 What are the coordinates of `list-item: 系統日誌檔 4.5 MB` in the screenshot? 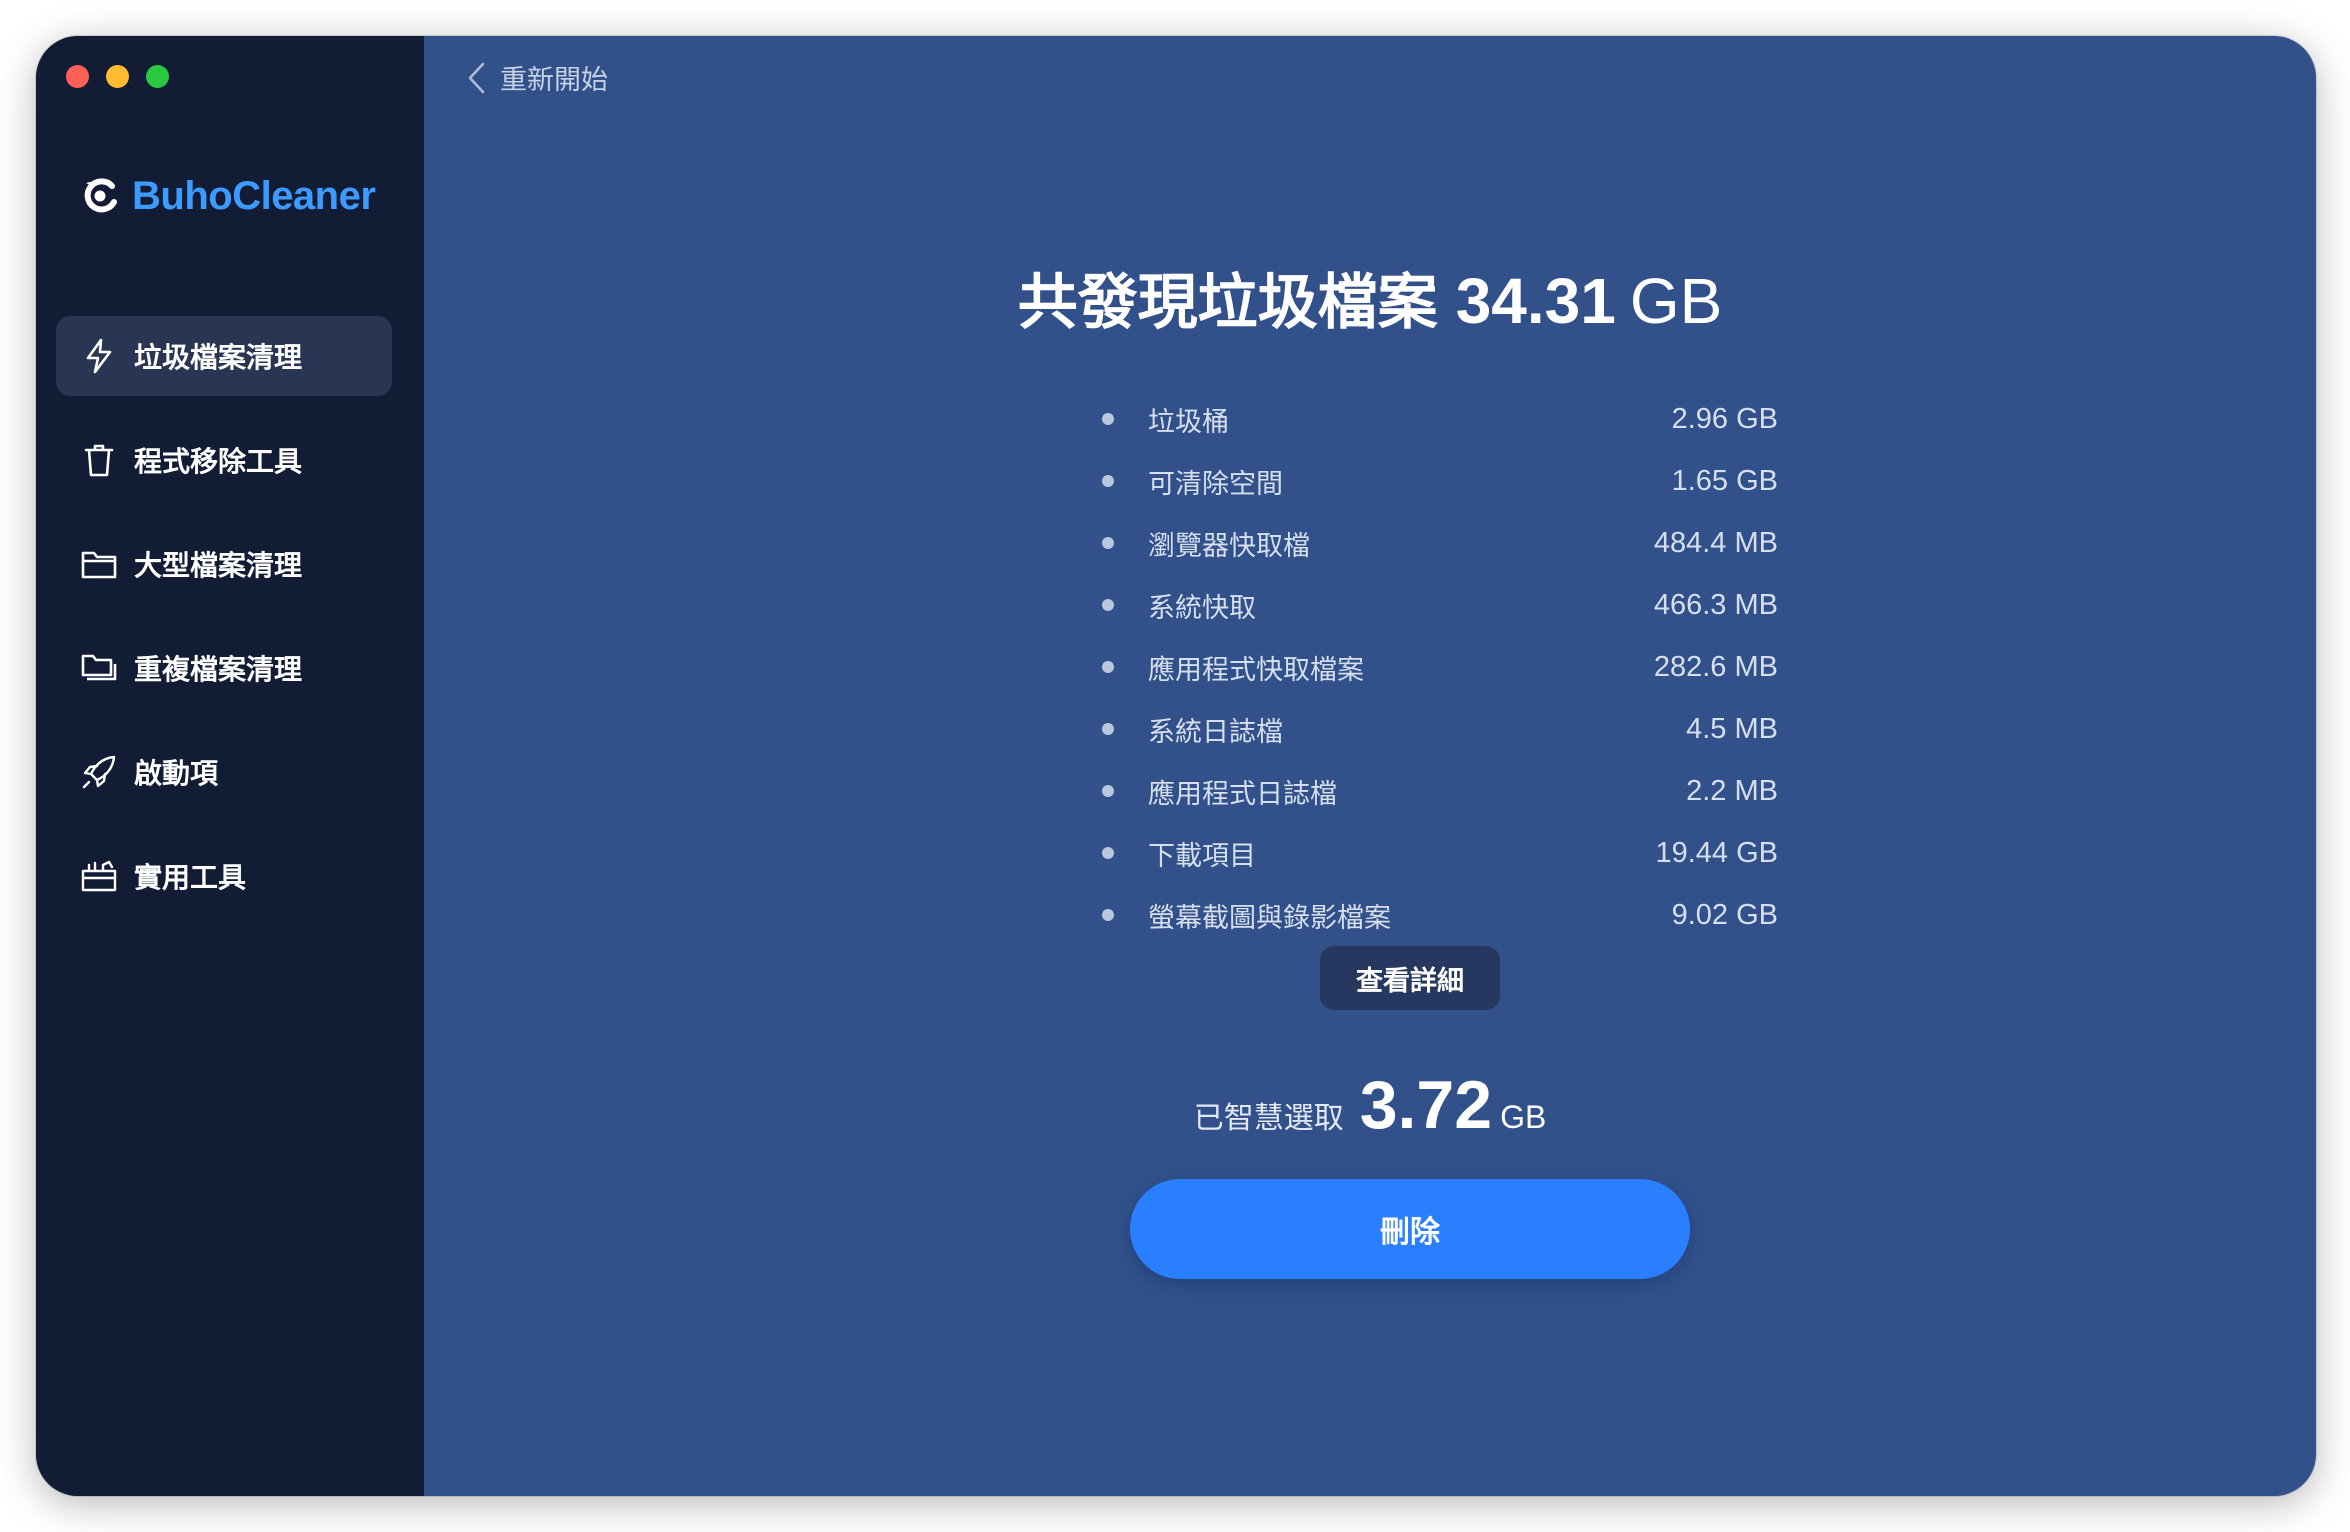 It's located at (1438, 729).